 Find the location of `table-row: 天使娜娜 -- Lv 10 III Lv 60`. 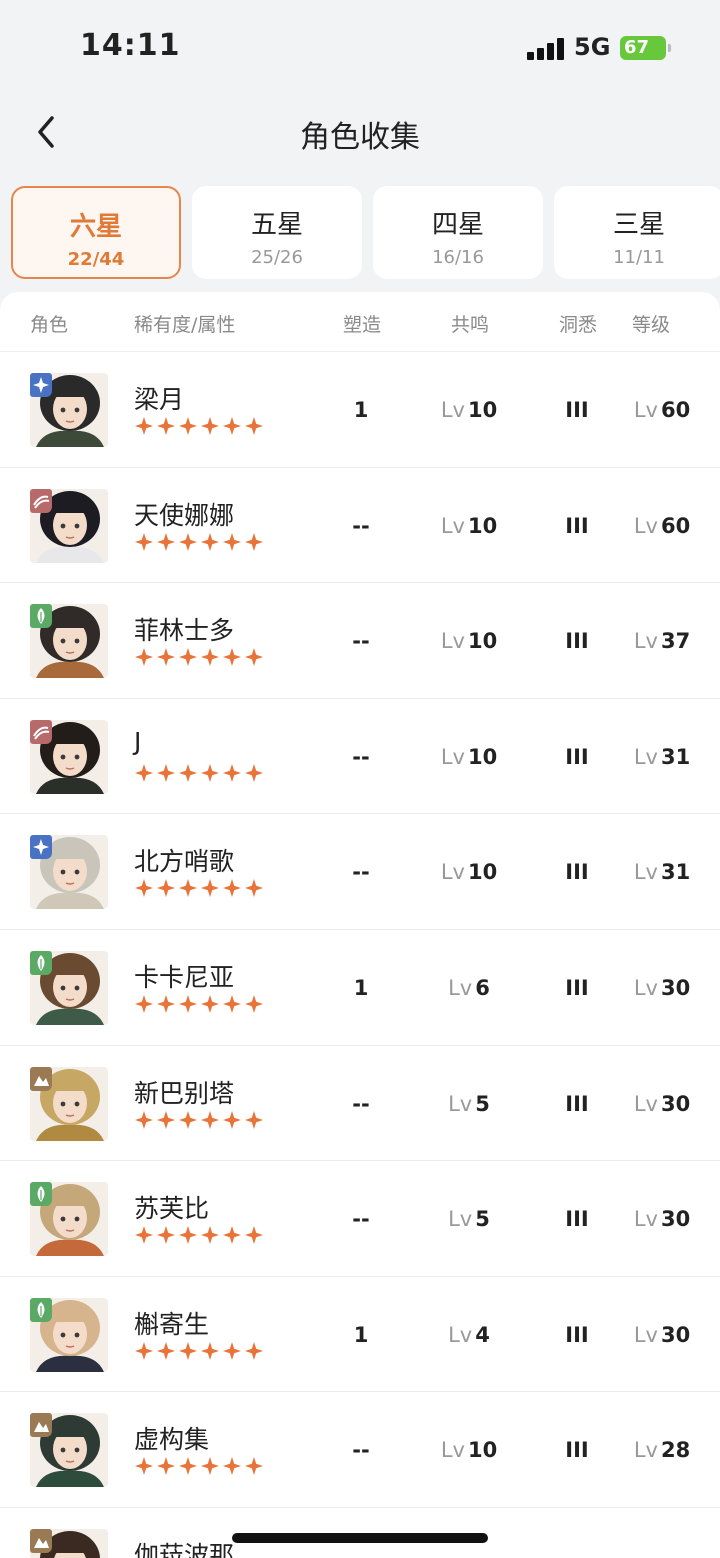

table-row: 天使娜娜 -- Lv 10 III Lv 60 is located at coordinates (360, 526).